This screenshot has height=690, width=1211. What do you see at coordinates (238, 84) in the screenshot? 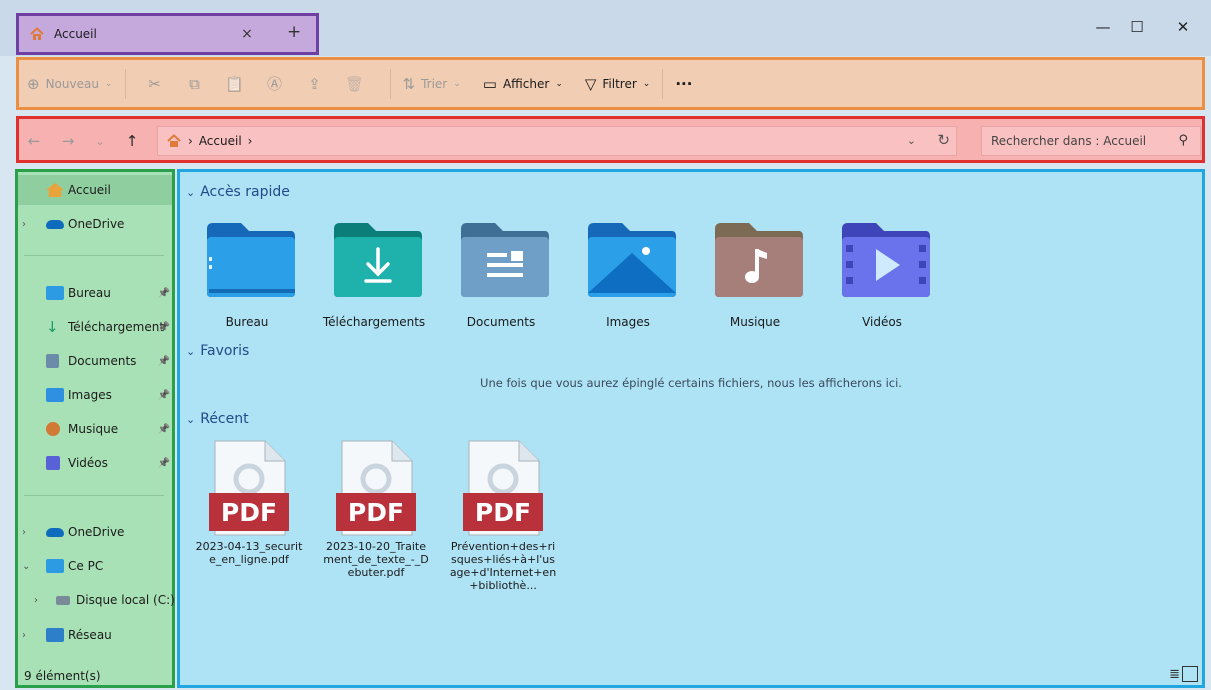
I see `paste-button: 📋` at bounding box center [238, 84].